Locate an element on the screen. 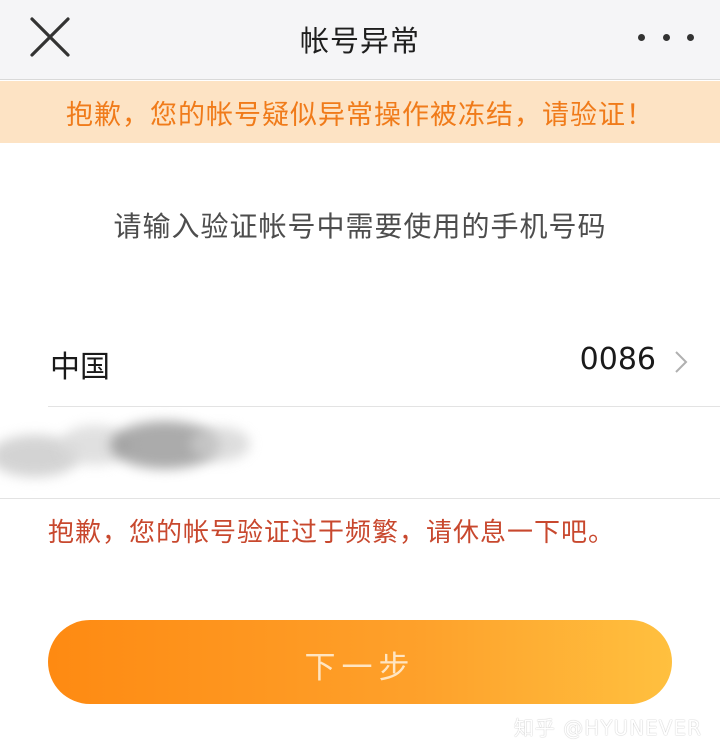  country-code: 0086 is located at coordinates (617, 359).